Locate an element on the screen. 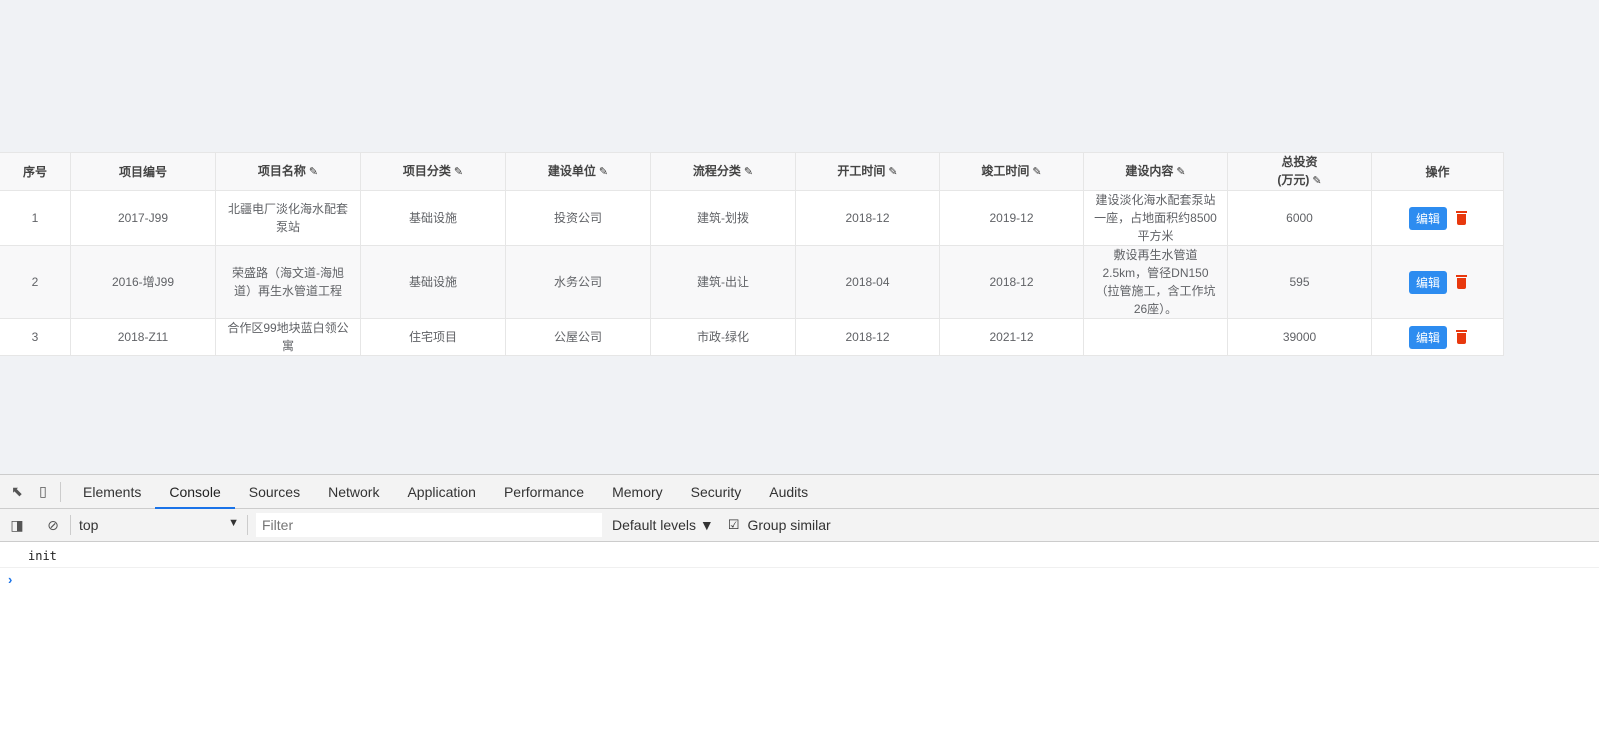  tab-memory: Memory is located at coordinates (637, 492).